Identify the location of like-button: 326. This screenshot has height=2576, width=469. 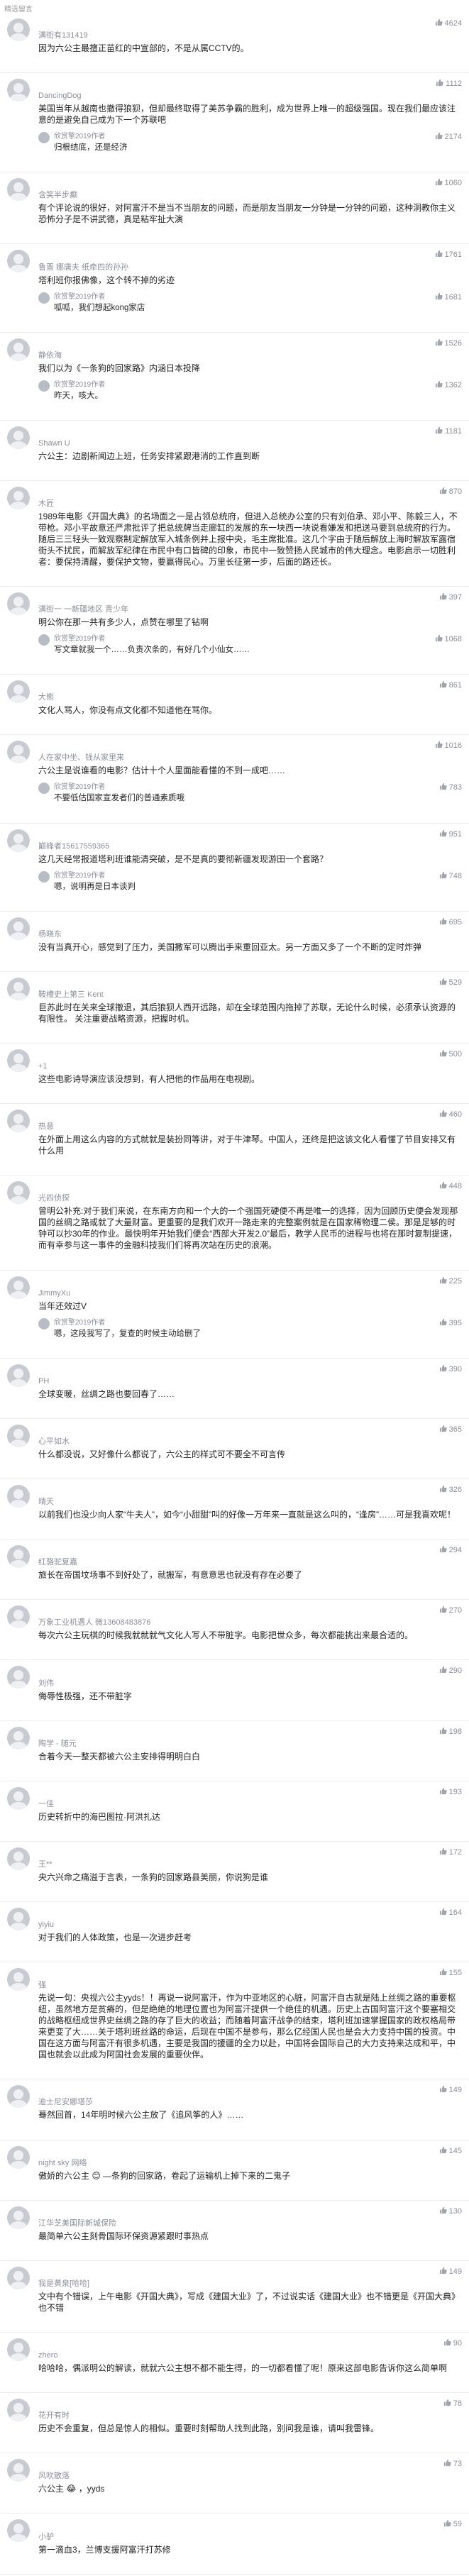
(451, 1490).